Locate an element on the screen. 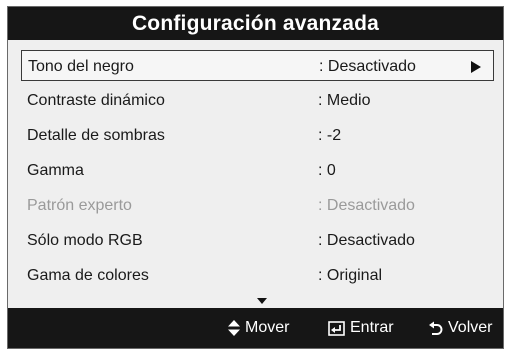 This screenshot has width=512, height=357. menu-item-label: Gamma is located at coordinates (55, 170).